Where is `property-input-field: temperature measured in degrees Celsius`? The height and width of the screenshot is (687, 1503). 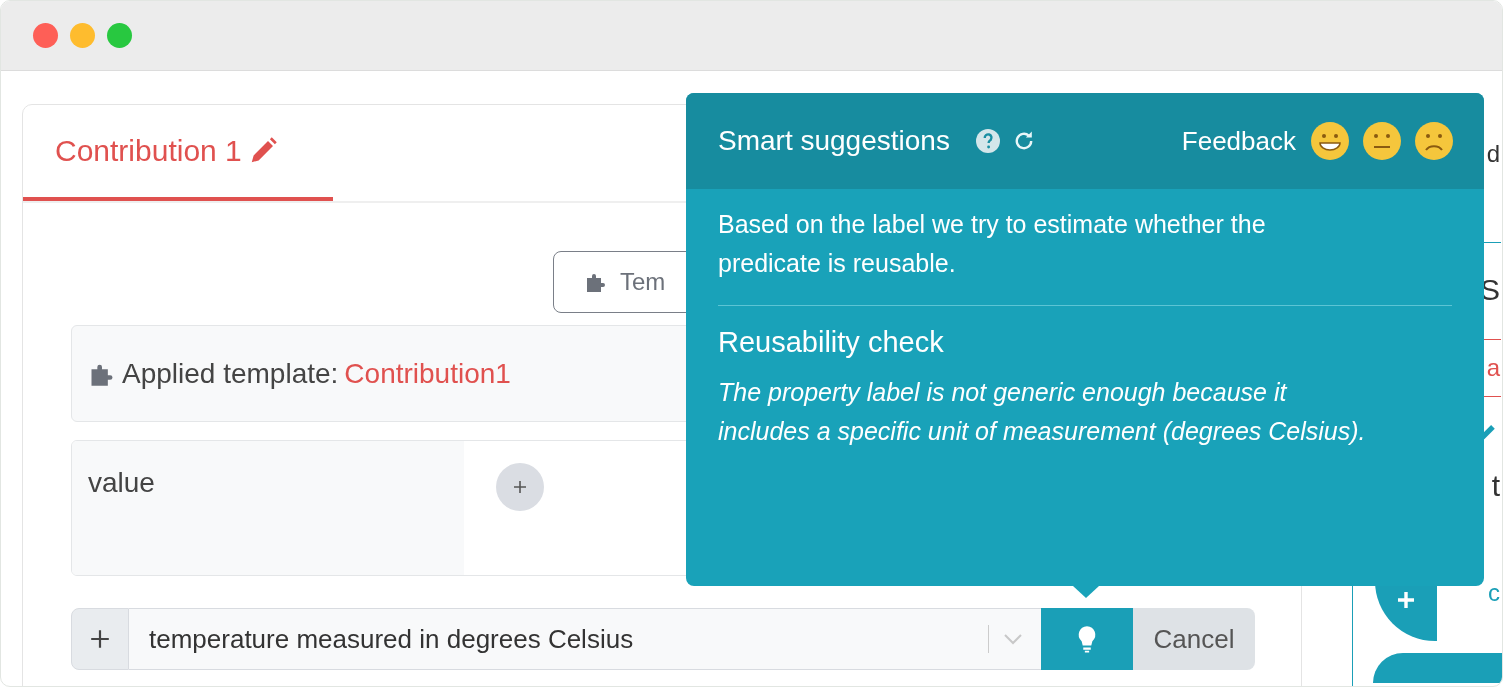
property-input-field: temperature measured in degrees Celsius is located at coordinates (558, 639).